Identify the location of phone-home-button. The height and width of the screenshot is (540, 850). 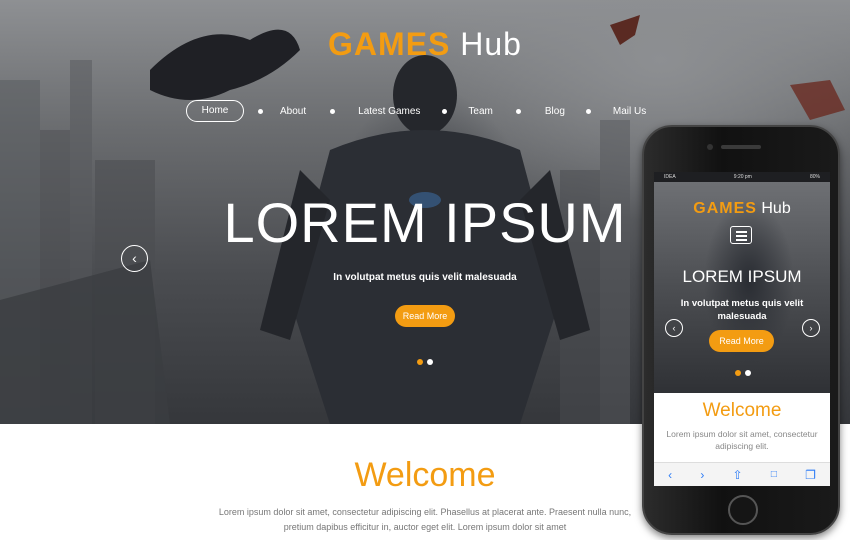
(743, 510).